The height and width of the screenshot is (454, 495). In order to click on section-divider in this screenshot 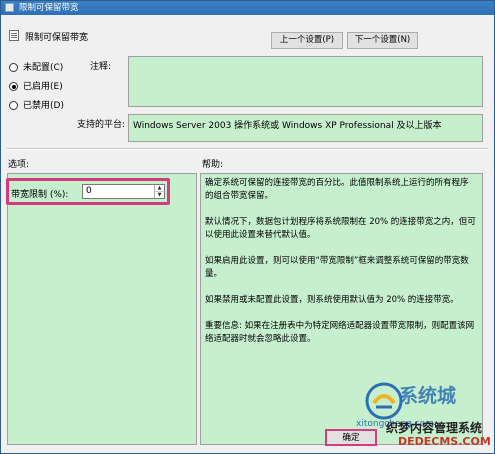, I will do `click(247, 149)`.